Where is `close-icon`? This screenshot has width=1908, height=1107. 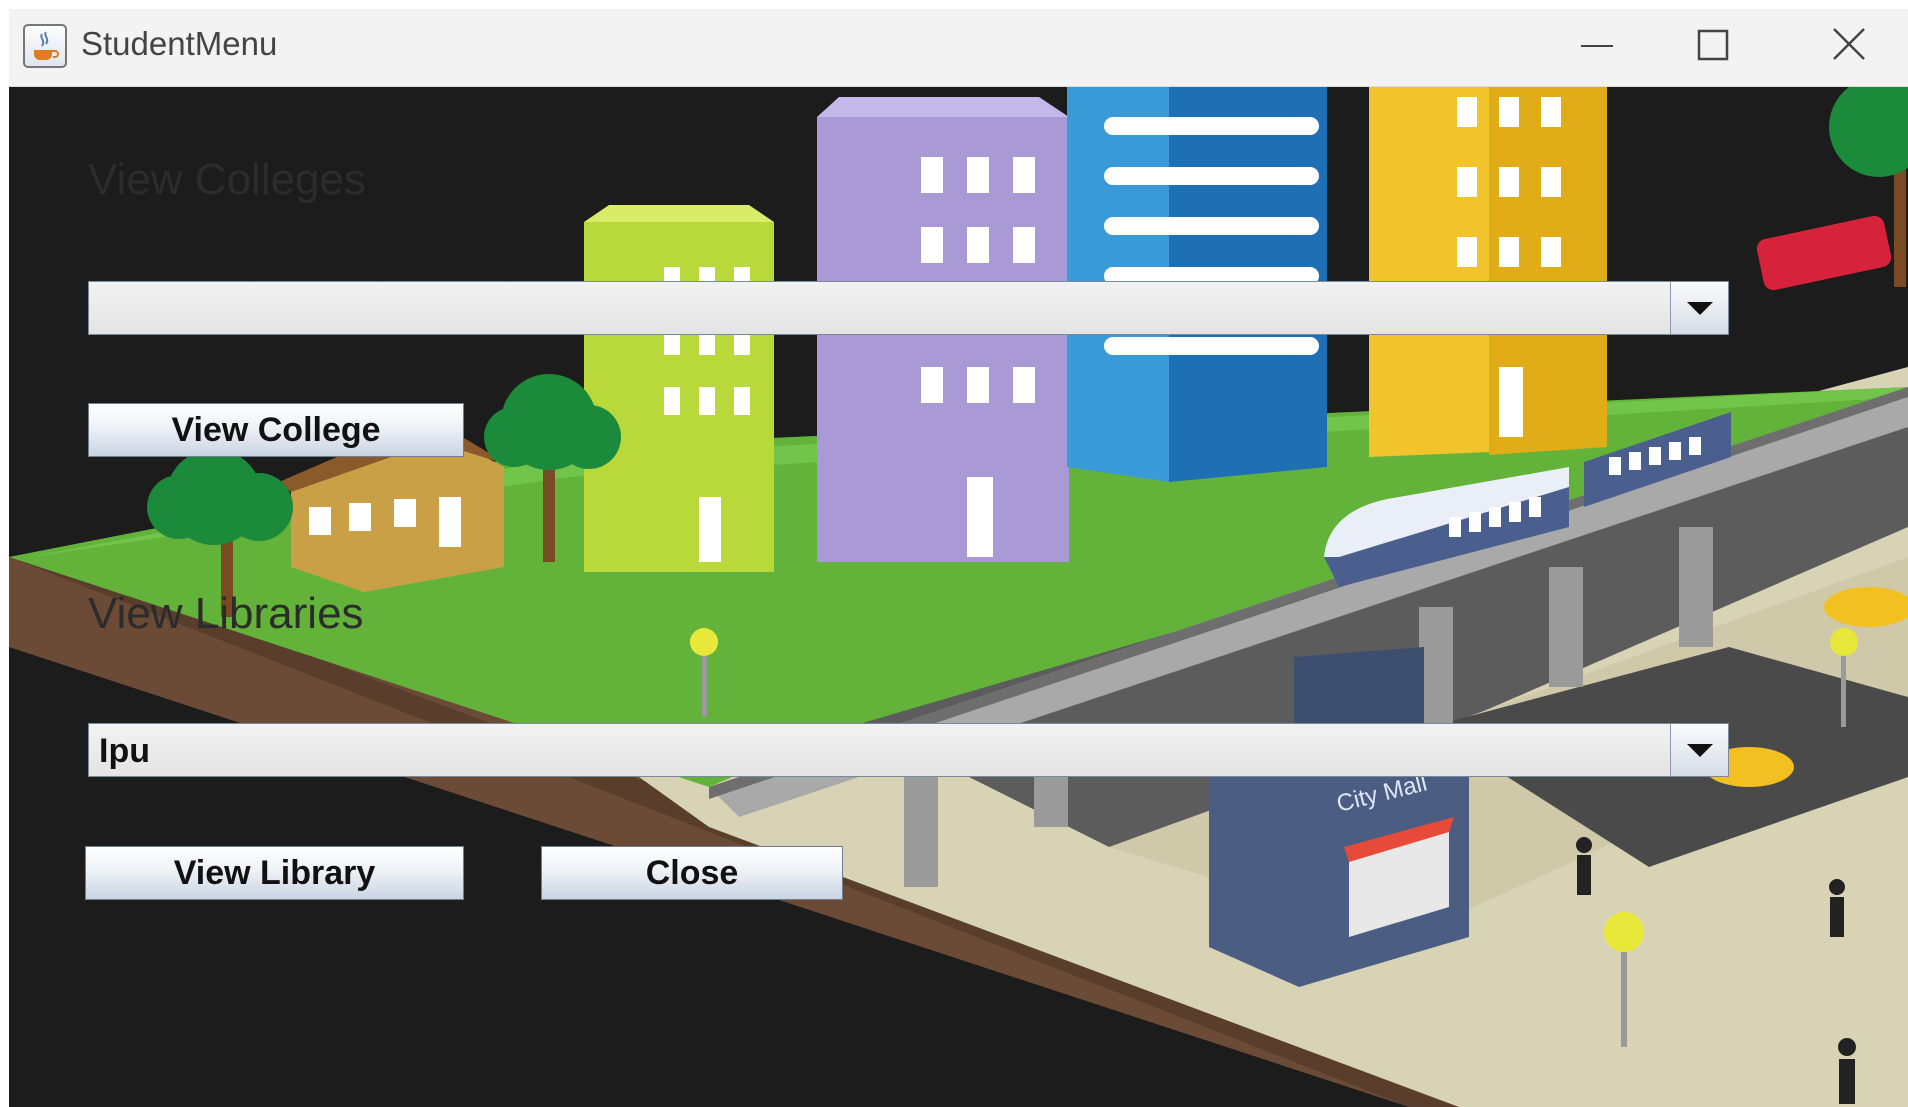
close-icon is located at coordinates (1849, 44).